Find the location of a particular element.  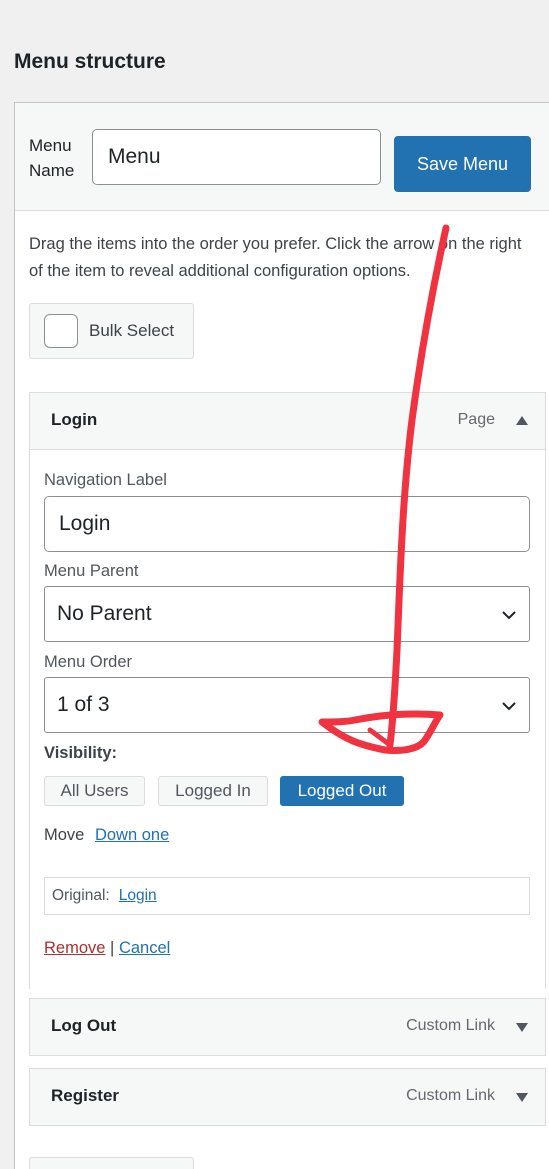

bulk-select-label: Bulk Select is located at coordinates (132, 330).